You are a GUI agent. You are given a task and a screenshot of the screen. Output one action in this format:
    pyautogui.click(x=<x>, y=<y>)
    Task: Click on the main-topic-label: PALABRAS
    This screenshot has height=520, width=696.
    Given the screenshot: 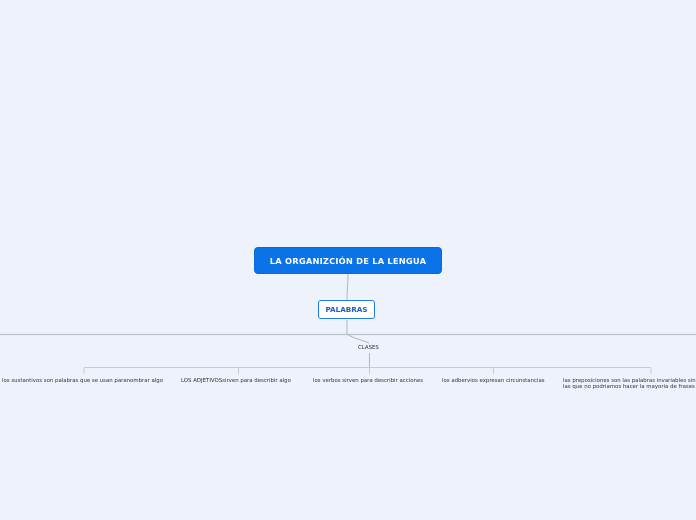 What is the action you would take?
    pyautogui.click(x=346, y=309)
    